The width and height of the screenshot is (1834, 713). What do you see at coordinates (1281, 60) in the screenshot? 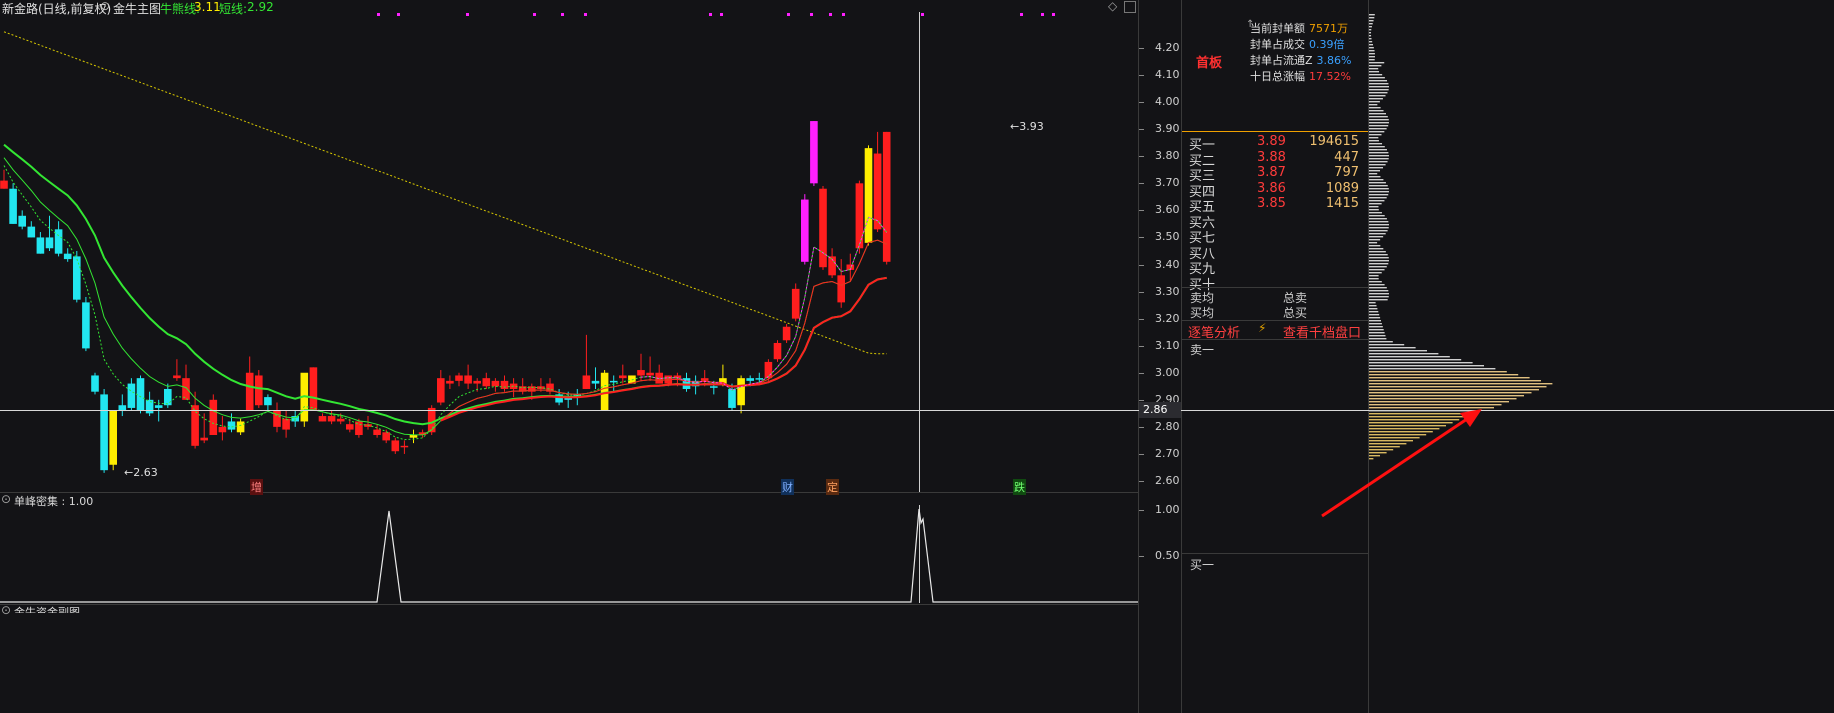
I see `stat-label: 封单占流通Z` at bounding box center [1281, 60].